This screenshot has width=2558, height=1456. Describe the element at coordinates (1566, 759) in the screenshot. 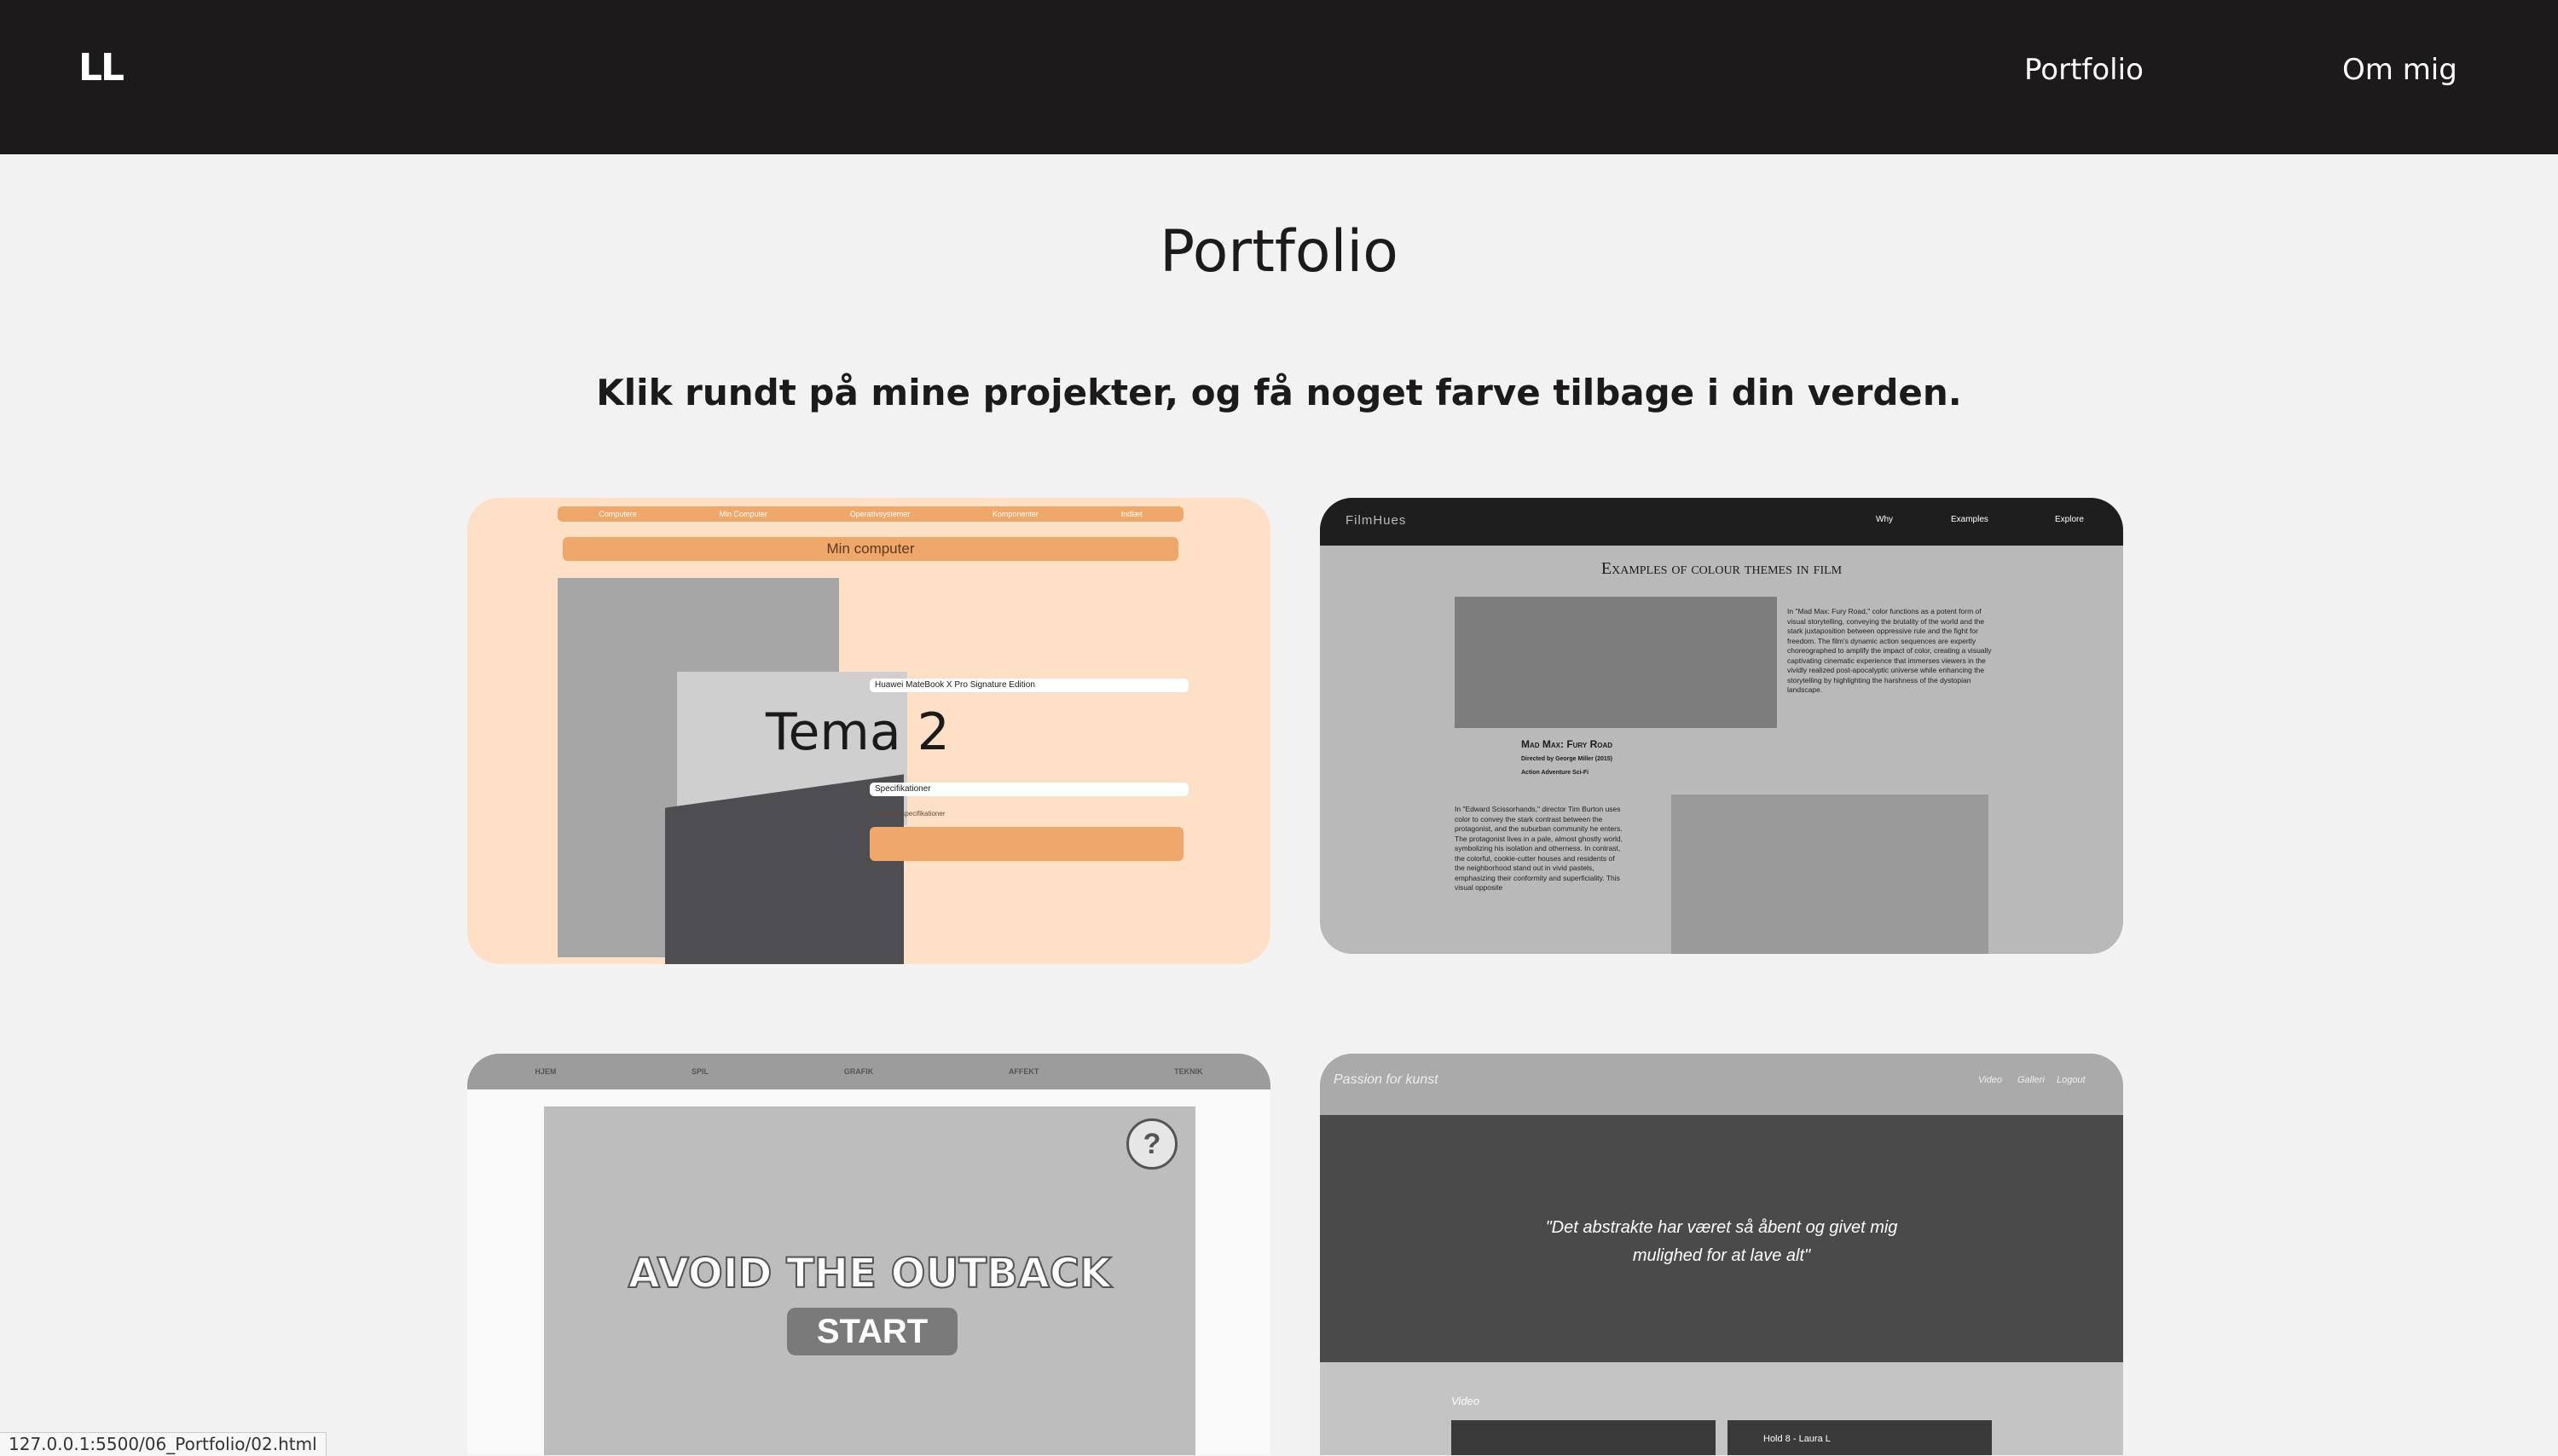

I see `film-director: Directed by George Miller (2015)` at that location.